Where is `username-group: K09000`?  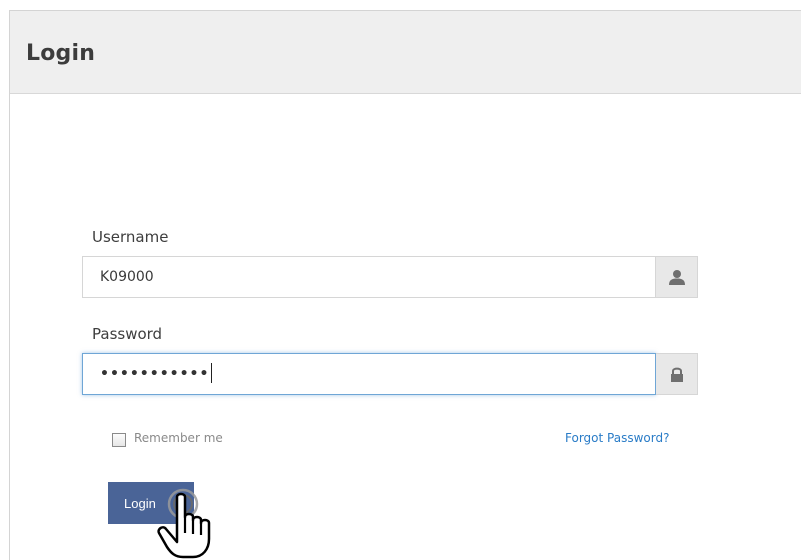 username-group: K09000 is located at coordinates (390, 277).